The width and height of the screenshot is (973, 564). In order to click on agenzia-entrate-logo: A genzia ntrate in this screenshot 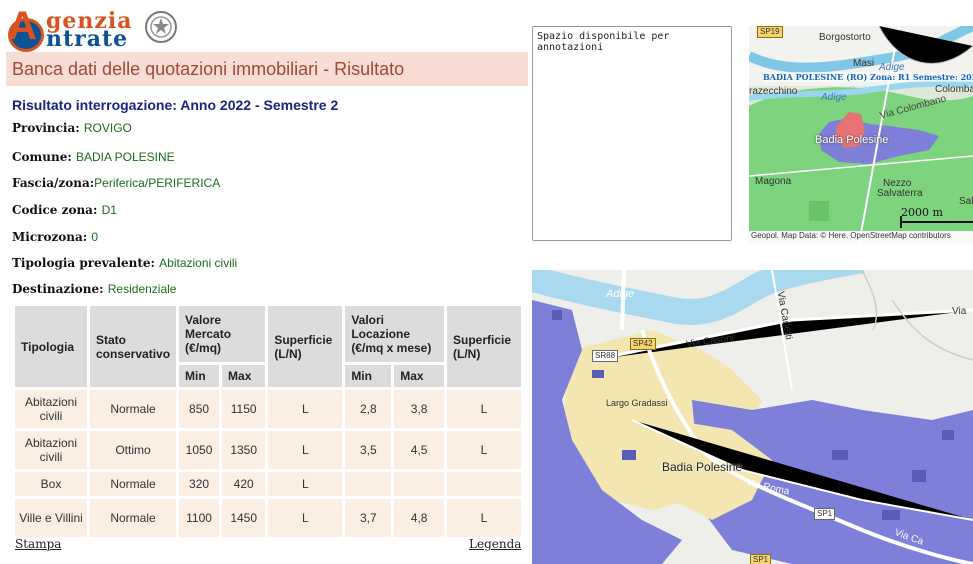, I will do `click(93, 28)`.